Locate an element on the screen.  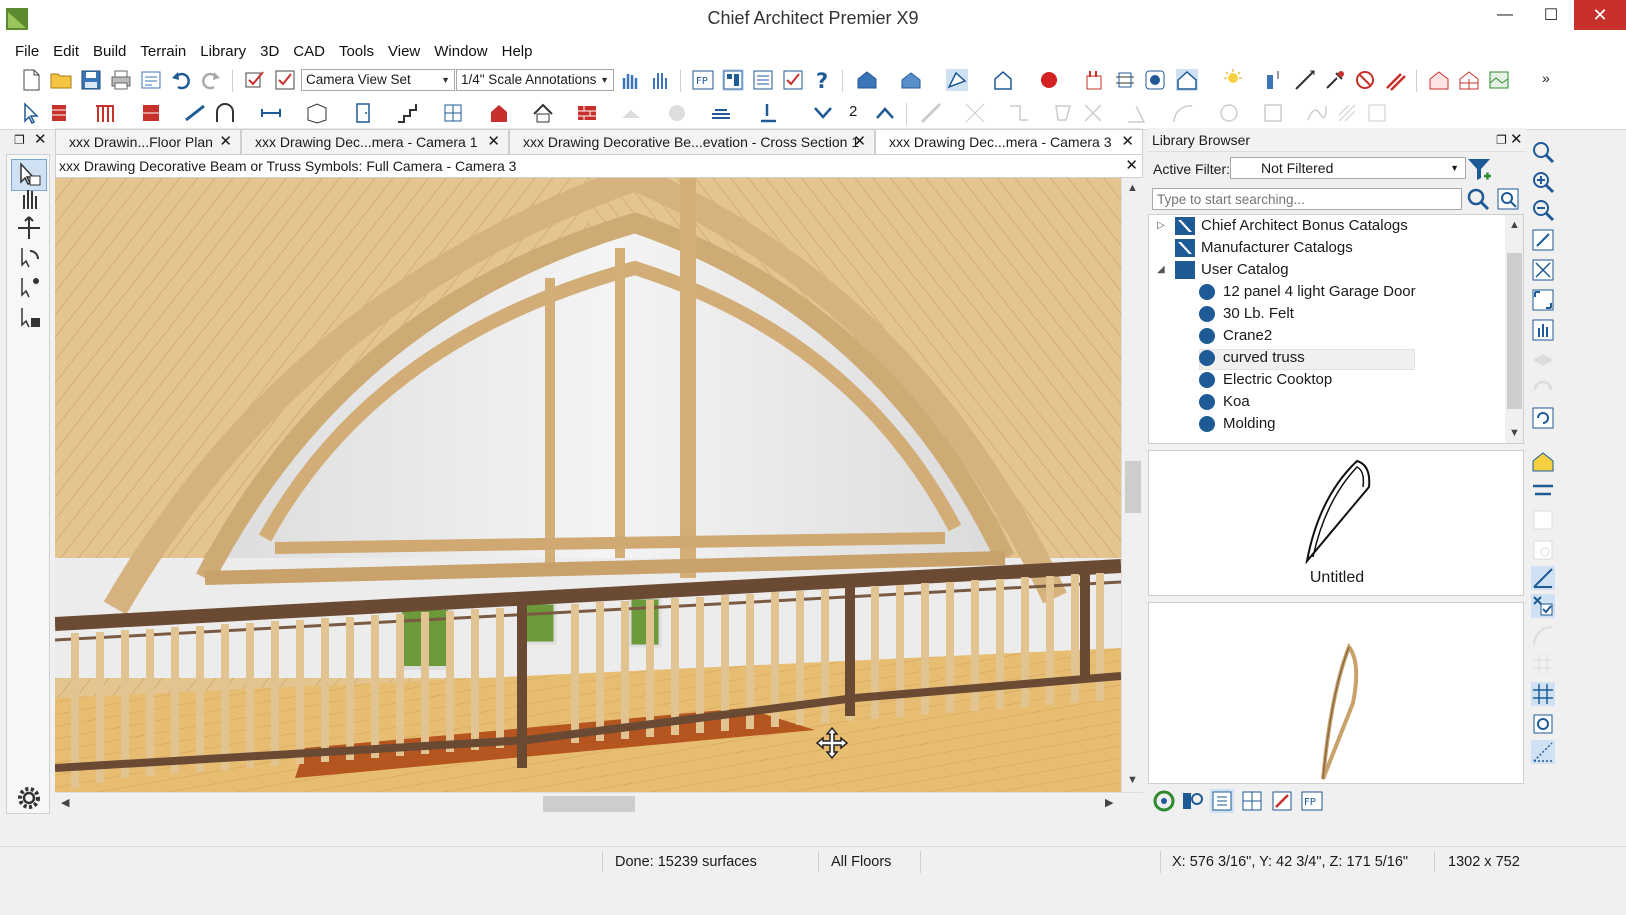
plan-view-icon: FP is located at coordinates (703, 80).